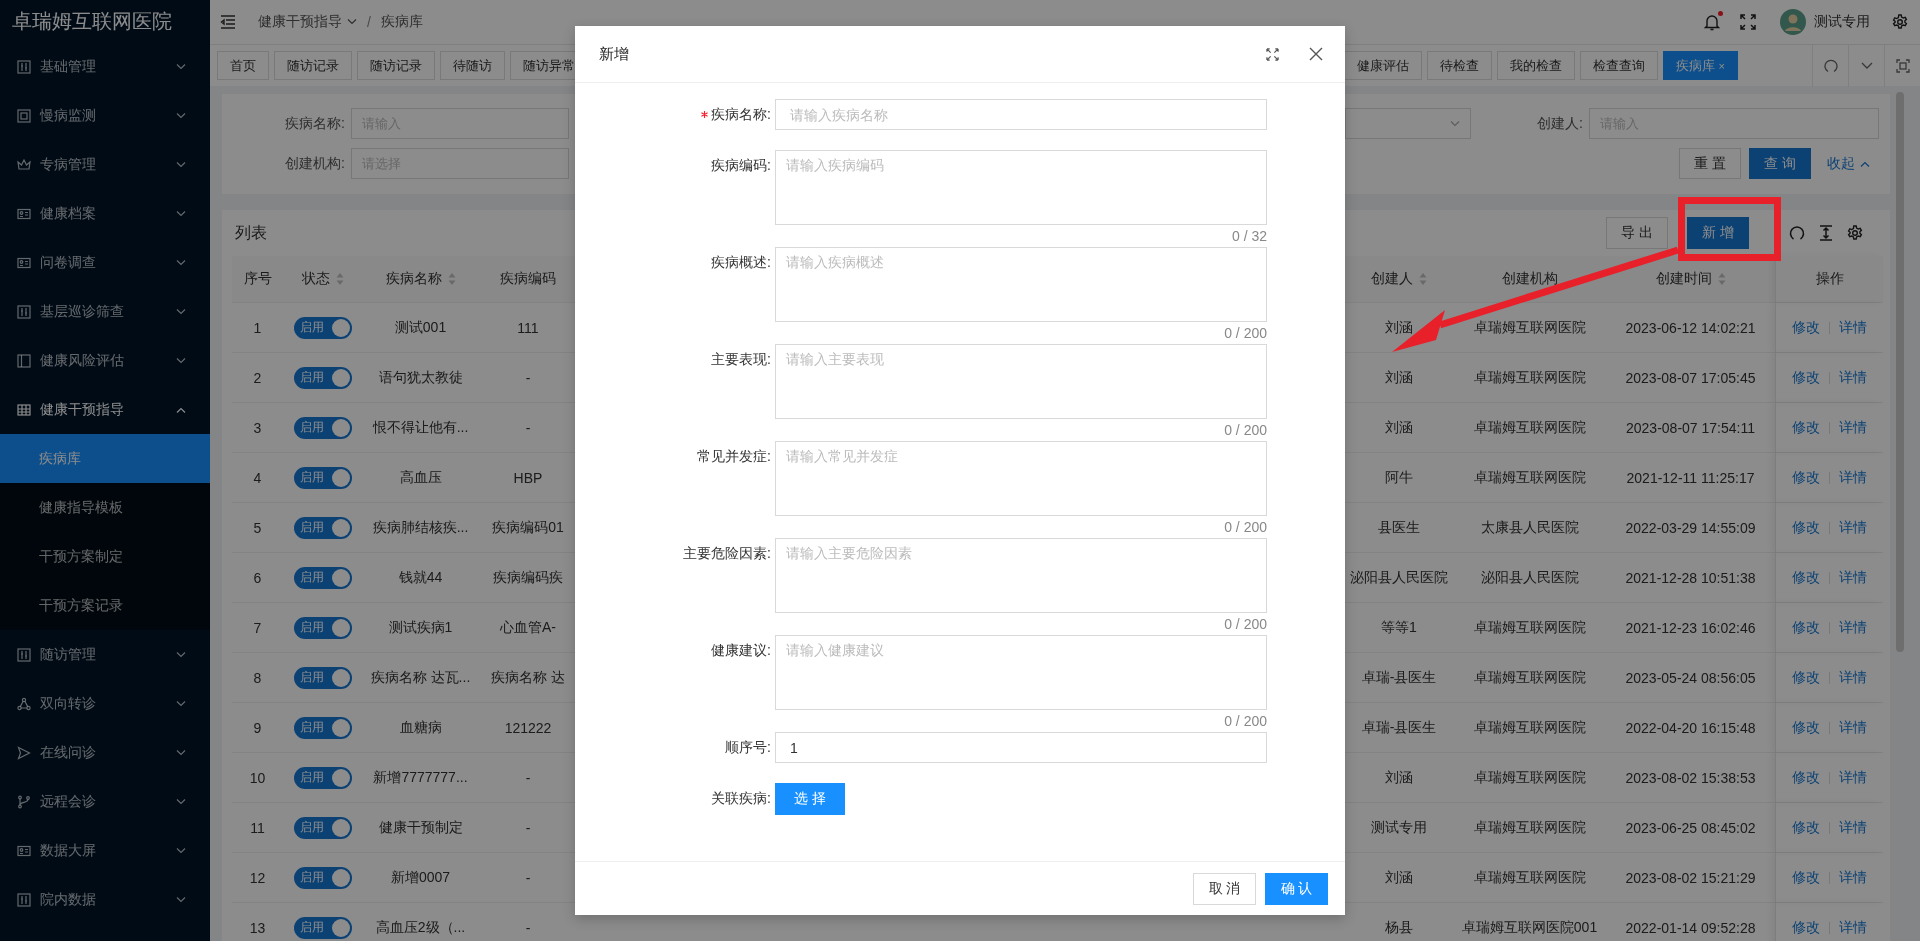  I want to click on sidebar-item: 慢病监测, so click(105, 115).